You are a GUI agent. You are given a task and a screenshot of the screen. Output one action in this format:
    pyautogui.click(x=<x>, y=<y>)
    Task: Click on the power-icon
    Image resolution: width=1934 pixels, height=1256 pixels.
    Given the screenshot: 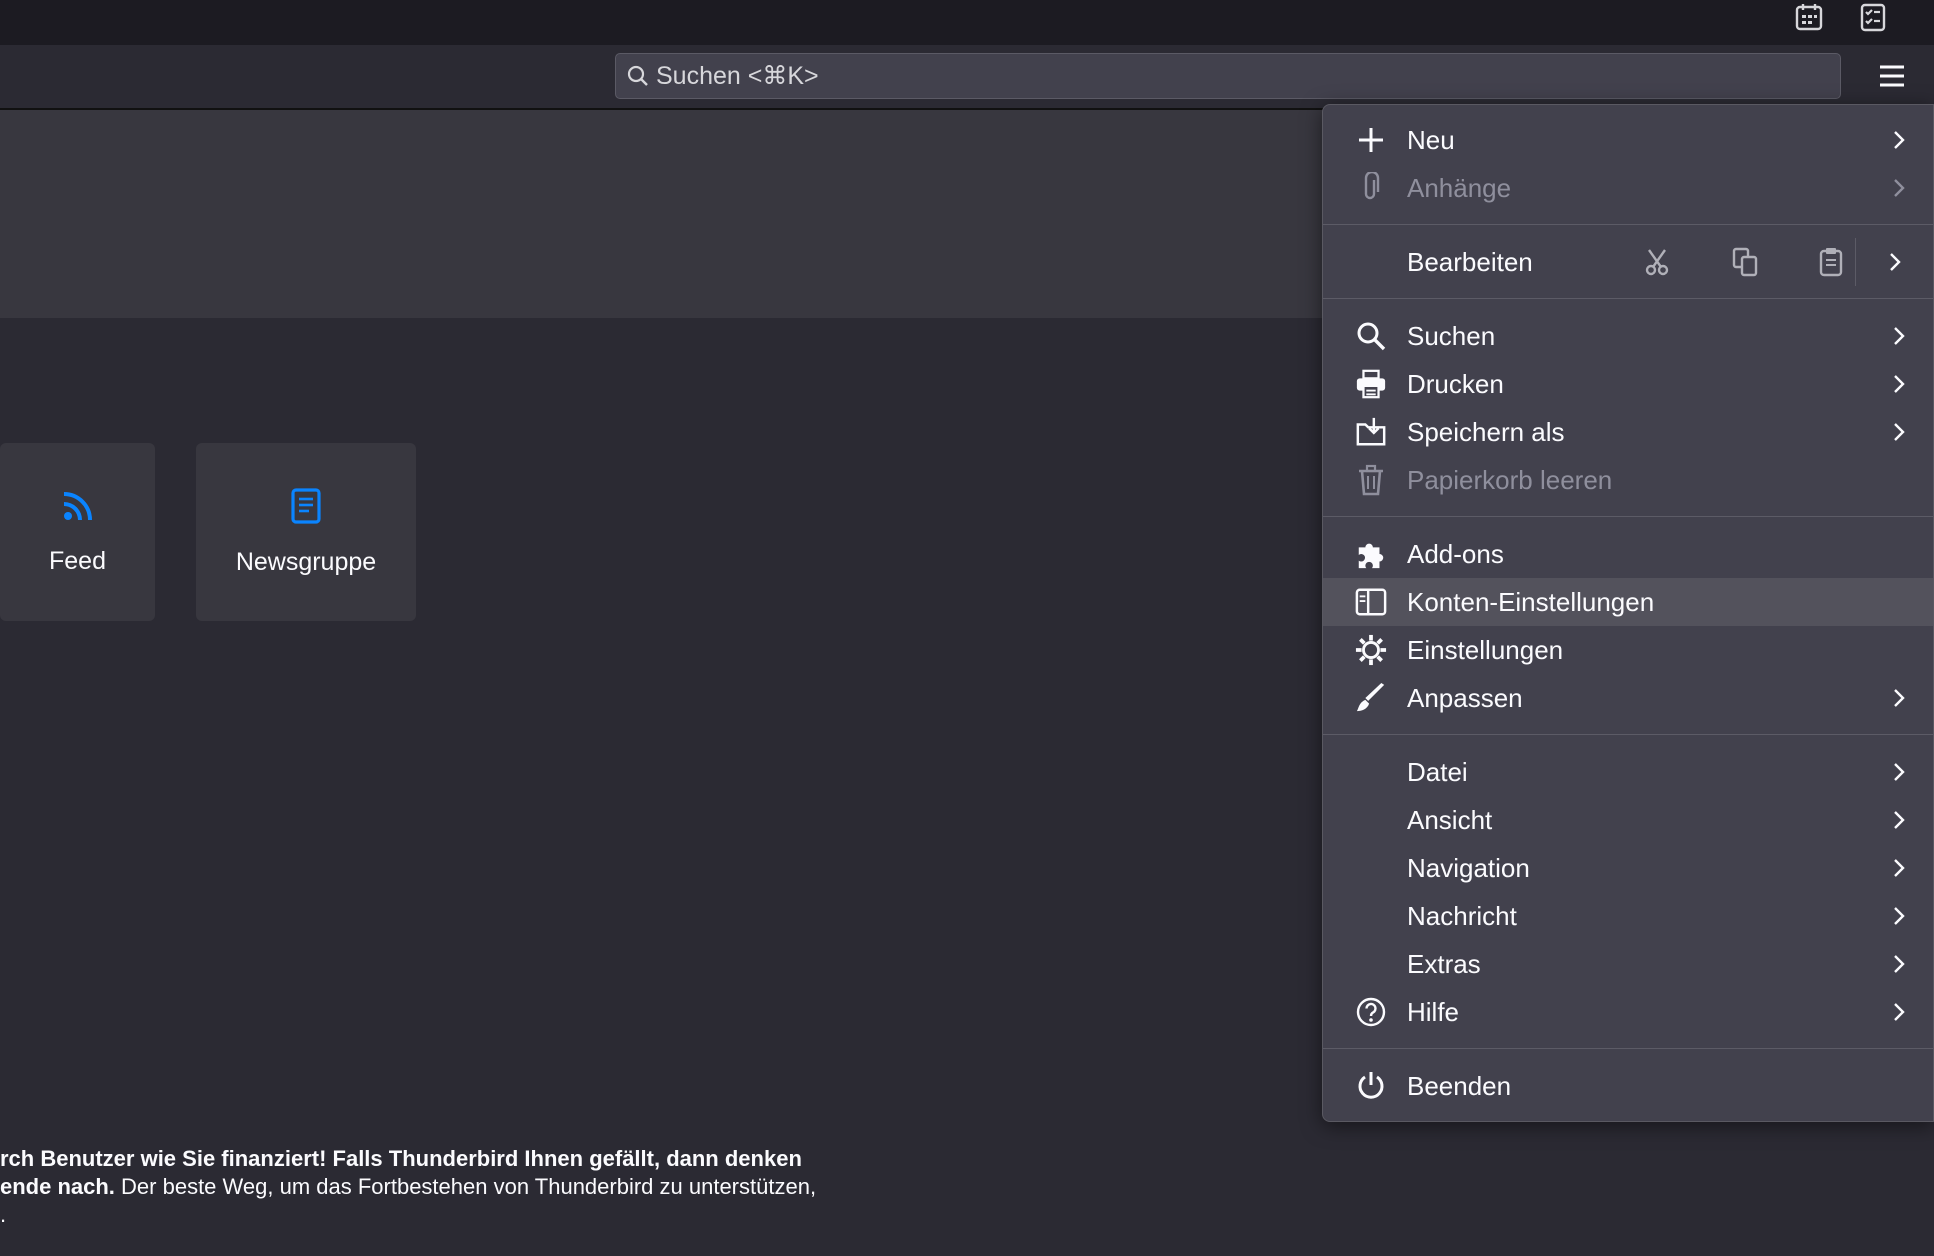 What is the action you would take?
    pyautogui.click(x=1371, y=1086)
    